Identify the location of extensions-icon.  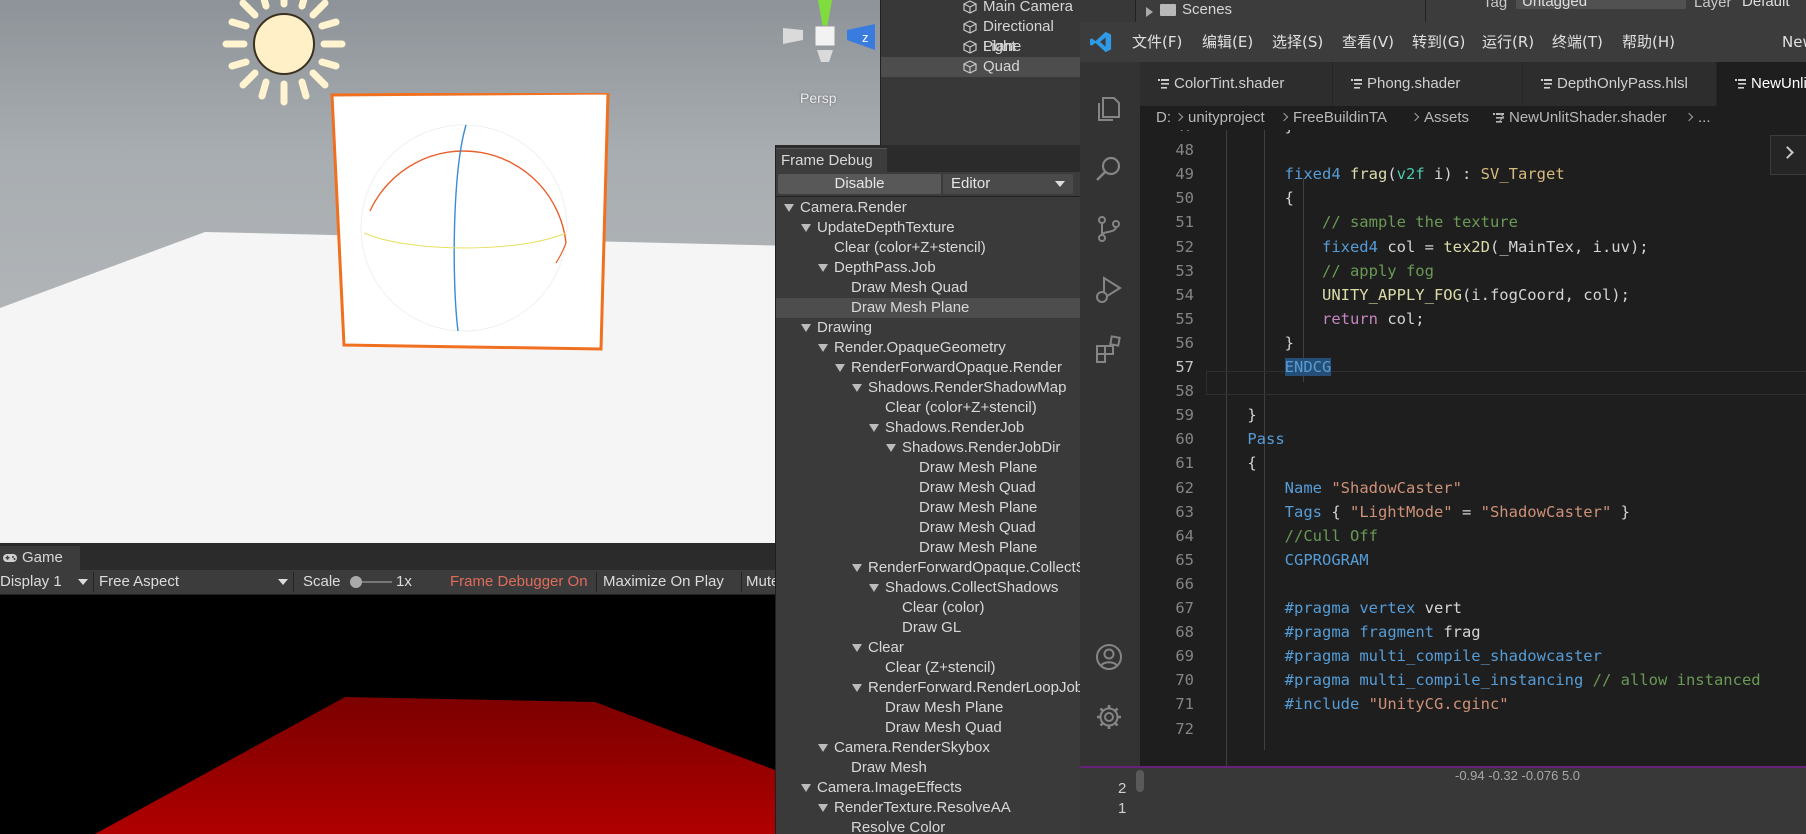
(1109, 349).